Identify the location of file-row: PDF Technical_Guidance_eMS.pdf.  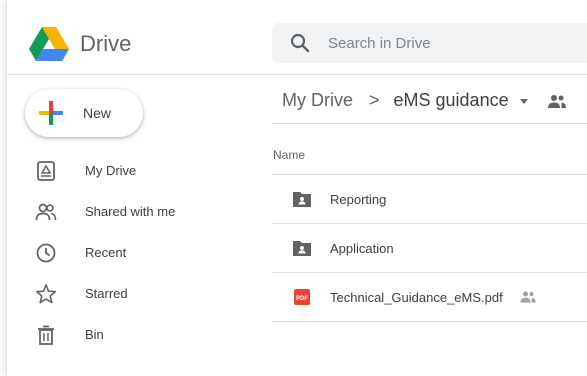
(429, 296).